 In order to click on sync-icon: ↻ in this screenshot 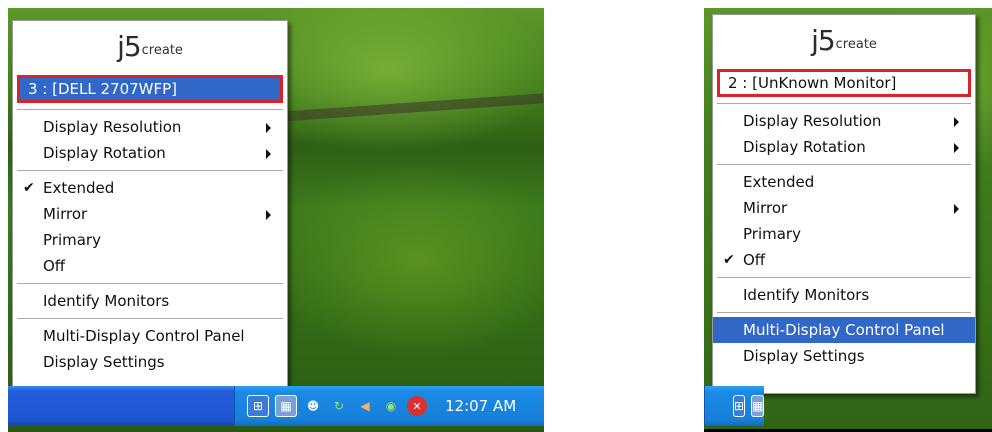, I will do `click(339, 406)`.